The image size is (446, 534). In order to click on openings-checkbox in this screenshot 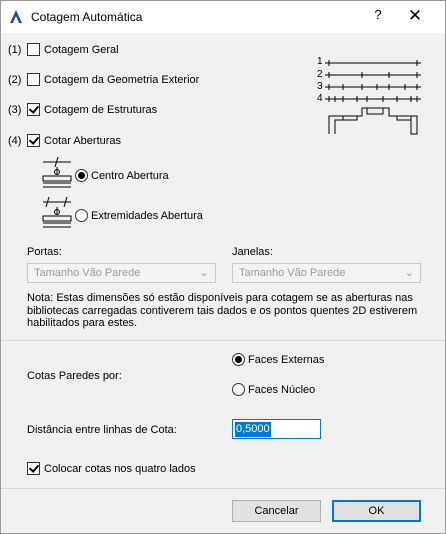, I will do `click(33, 140)`.